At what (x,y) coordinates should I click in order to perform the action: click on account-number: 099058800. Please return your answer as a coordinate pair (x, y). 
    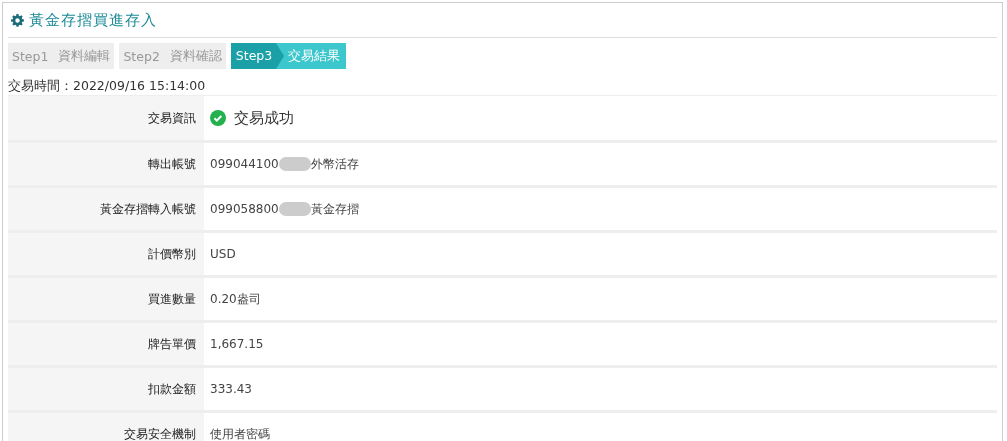
    Looking at the image, I should click on (244, 209).